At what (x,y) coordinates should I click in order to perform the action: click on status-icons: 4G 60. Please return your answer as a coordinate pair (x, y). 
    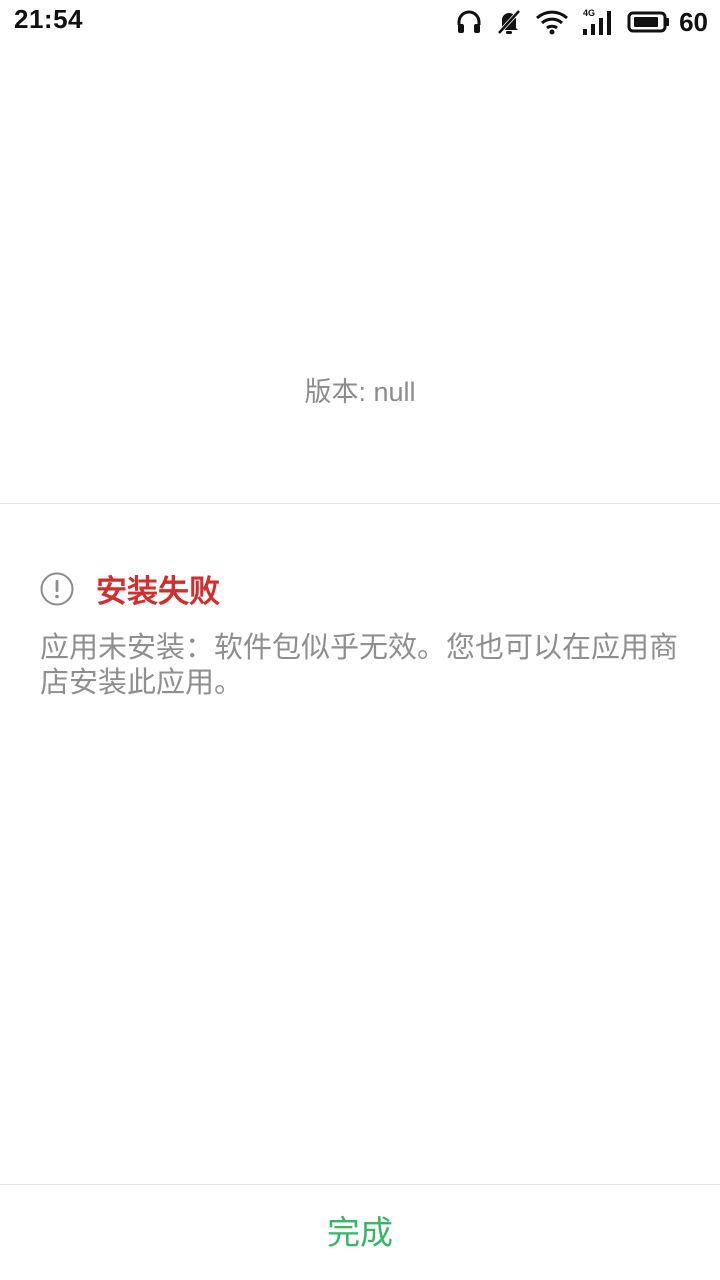
    Looking at the image, I should click on (581, 22).